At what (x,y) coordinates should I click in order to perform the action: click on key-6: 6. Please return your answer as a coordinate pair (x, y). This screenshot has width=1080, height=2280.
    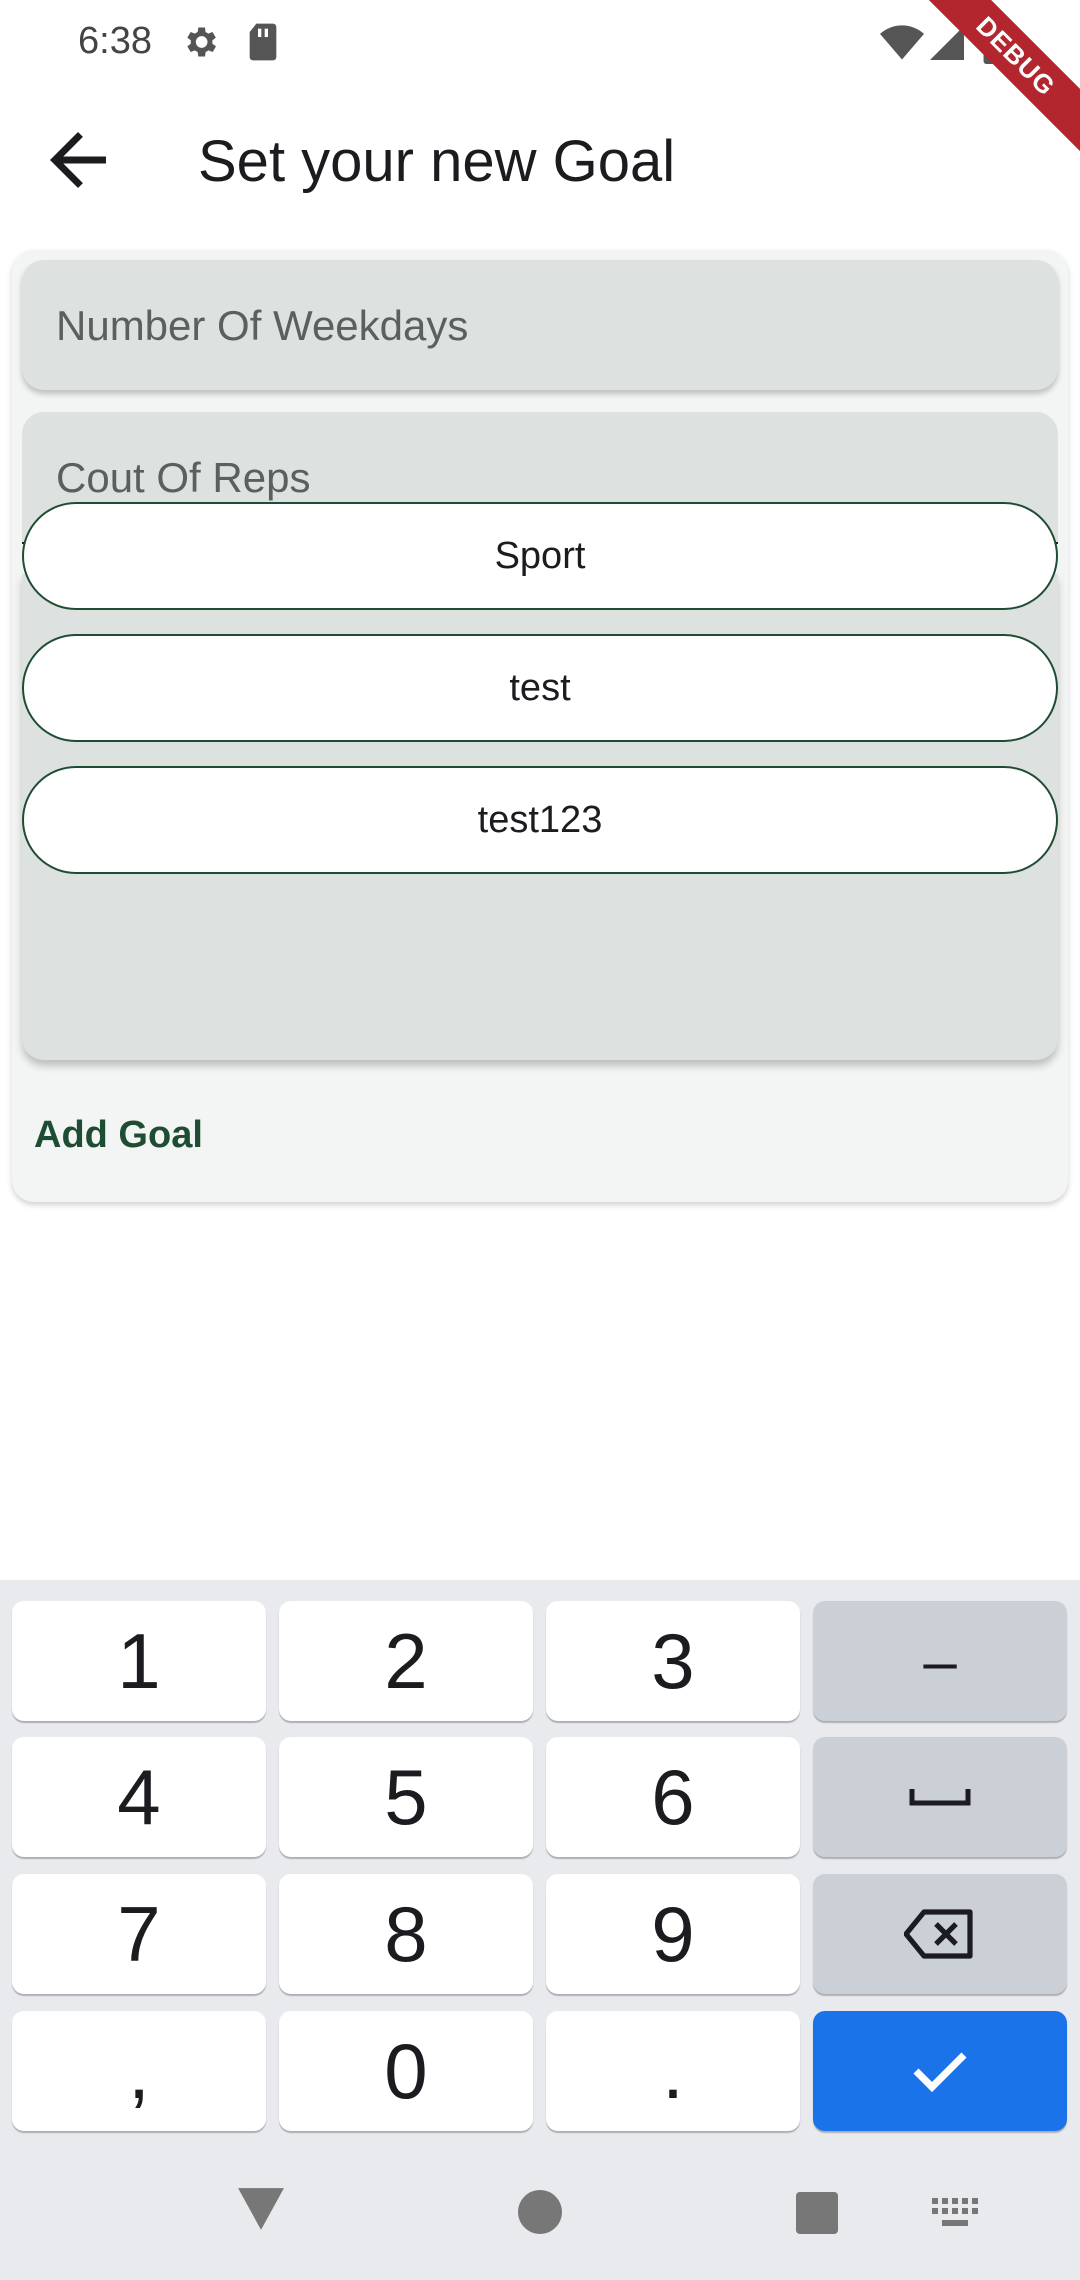
    Looking at the image, I should click on (673, 1797).